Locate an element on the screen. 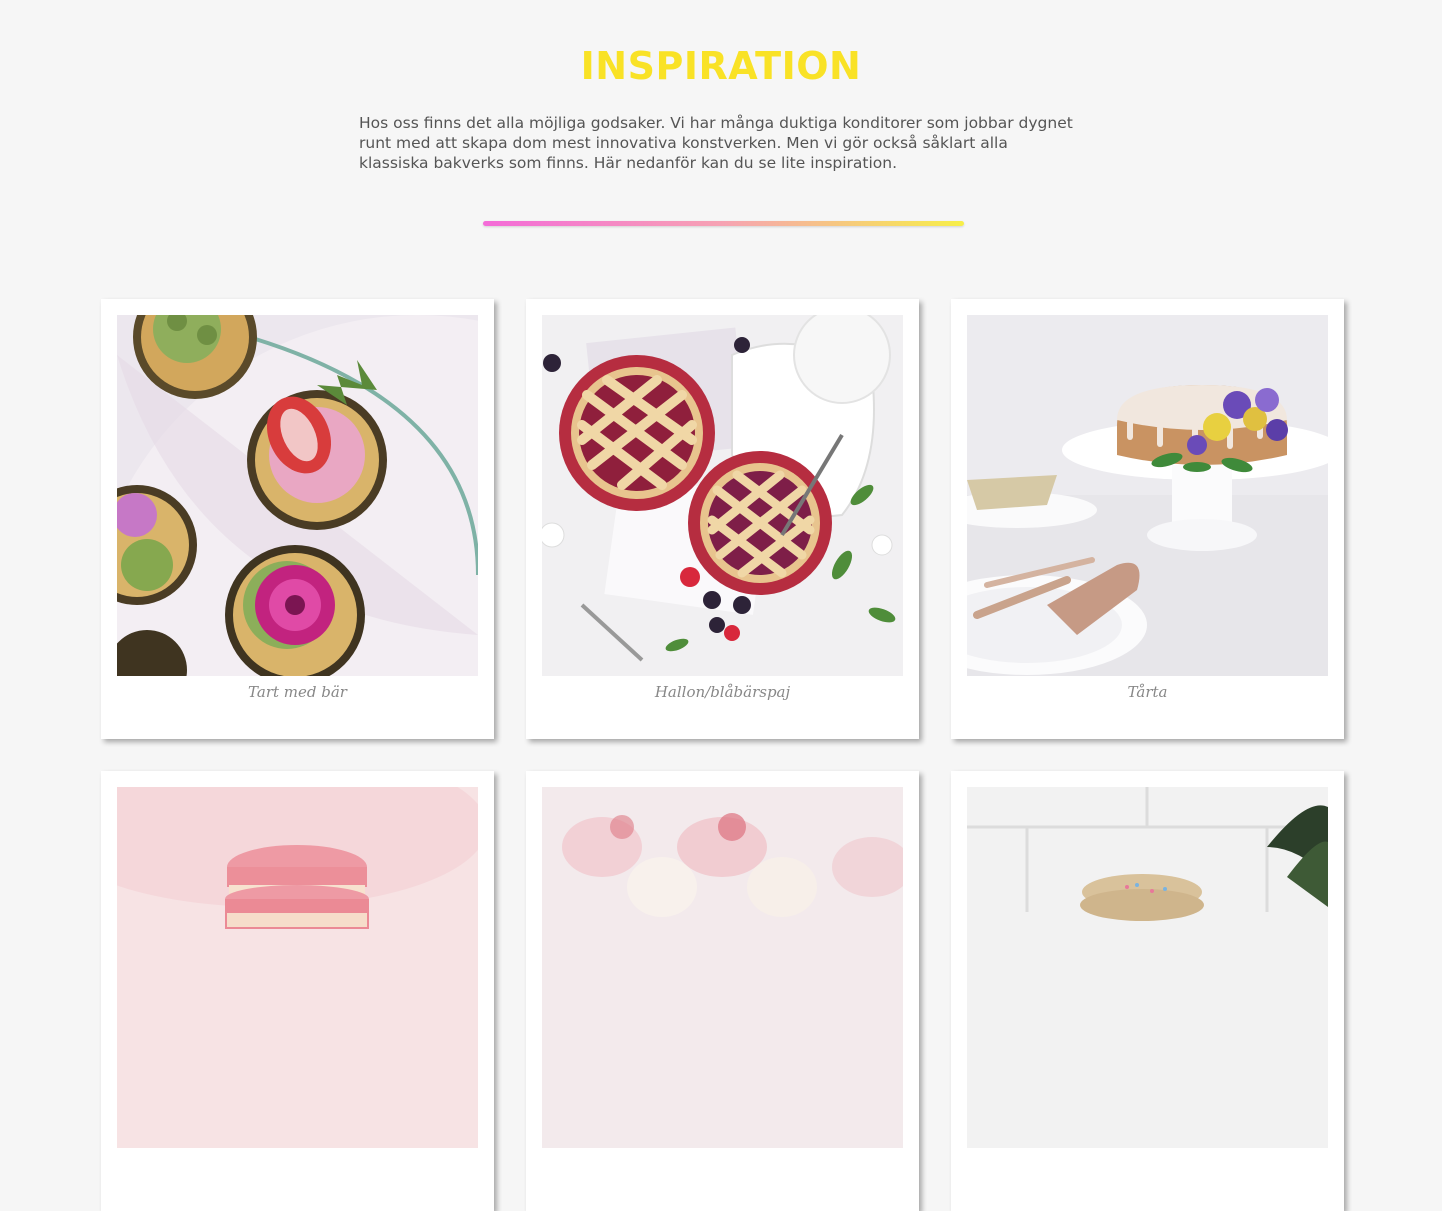  gallery-card-cookies is located at coordinates (1147, 991).